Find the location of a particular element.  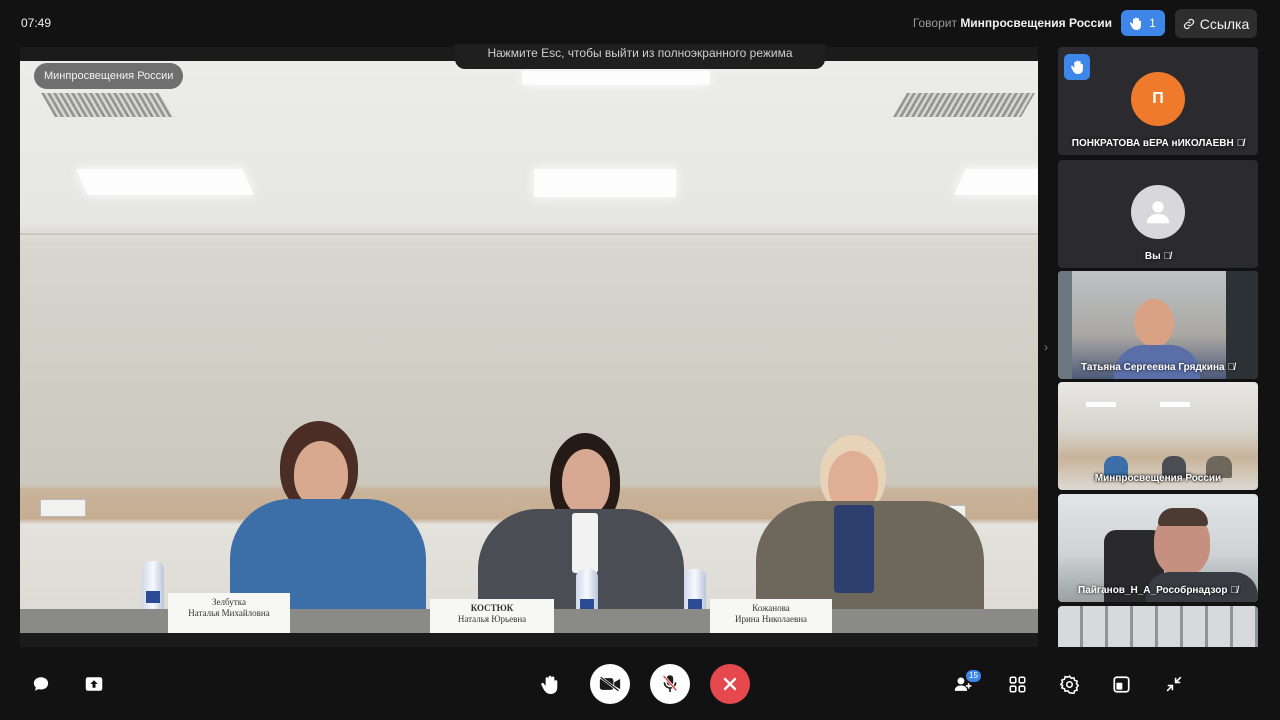

participant-name: ПОНКРАТОВА вЕРА нИКОЛАЕВН 🎙̸ is located at coordinates (1158, 143).